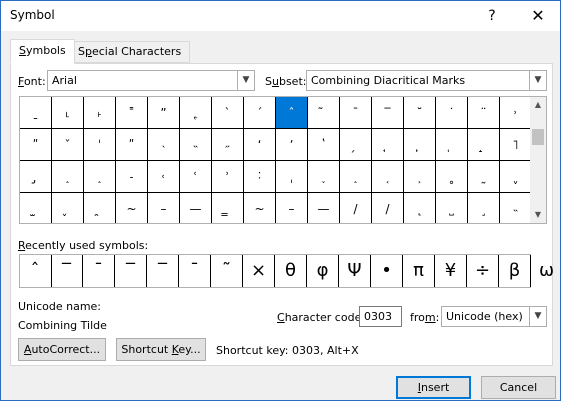 This screenshot has width=561, height=401. I want to click on recent-symbol-cell: ˜, so click(227, 271).